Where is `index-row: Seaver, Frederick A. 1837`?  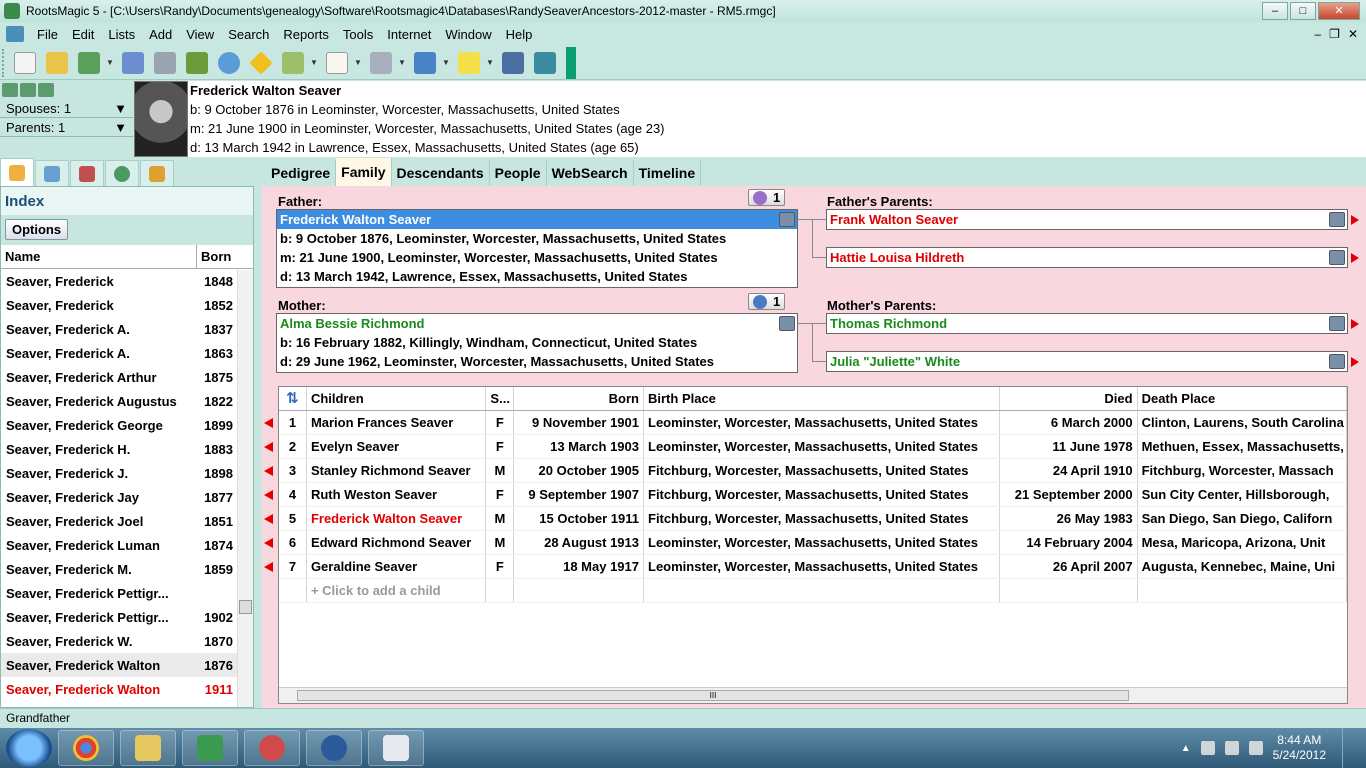
index-row: Seaver, Frederick A. 1837 is located at coordinates (127, 329).